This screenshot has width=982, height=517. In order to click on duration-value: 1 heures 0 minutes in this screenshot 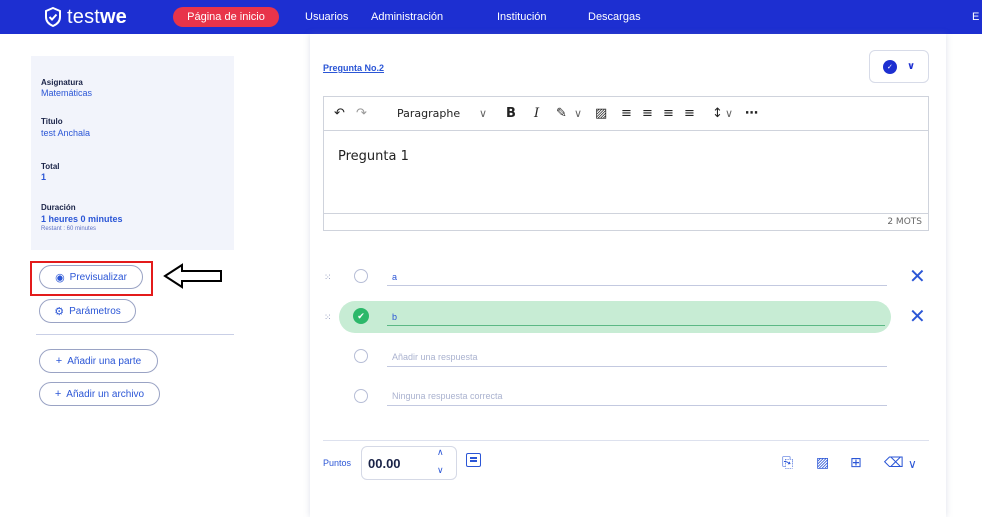, I will do `click(82, 219)`.